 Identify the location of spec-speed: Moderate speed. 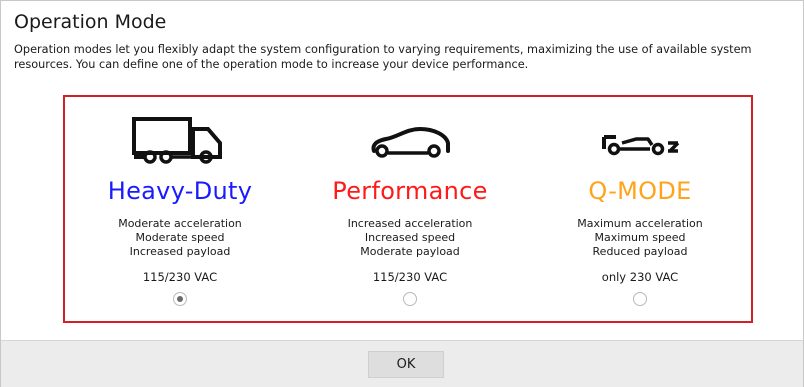
(180, 237).